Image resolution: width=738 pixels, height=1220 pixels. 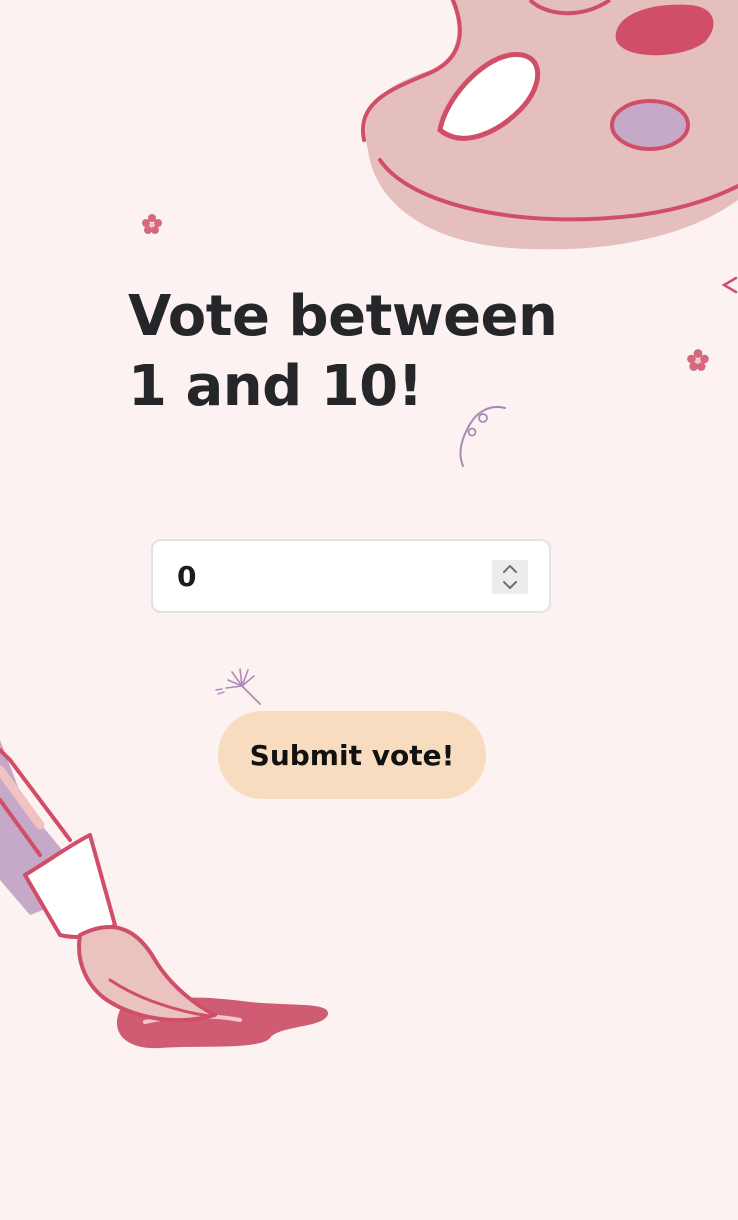 I want to click on chevron-down-icon, so click(x=510, y=585).